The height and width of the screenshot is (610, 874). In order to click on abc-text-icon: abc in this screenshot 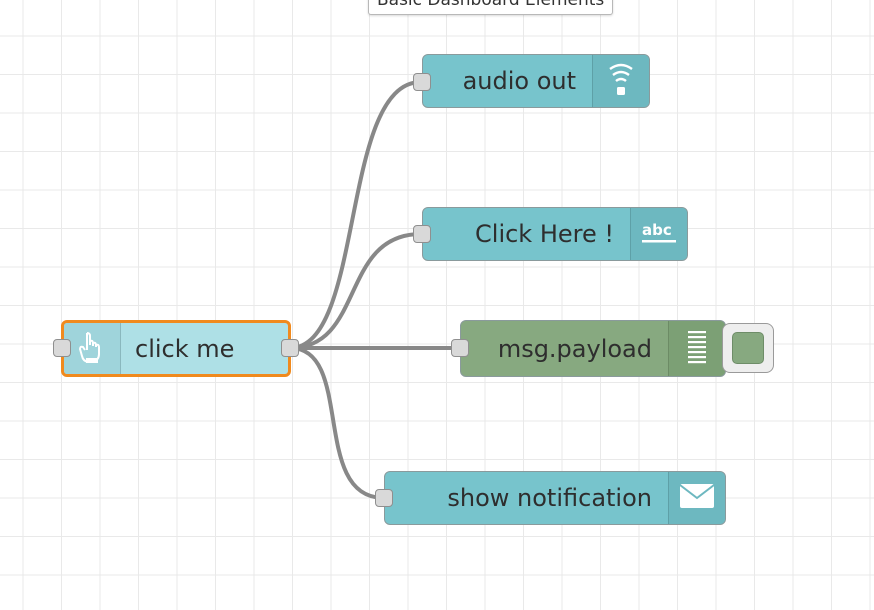, I will do `click(659, 234)`.